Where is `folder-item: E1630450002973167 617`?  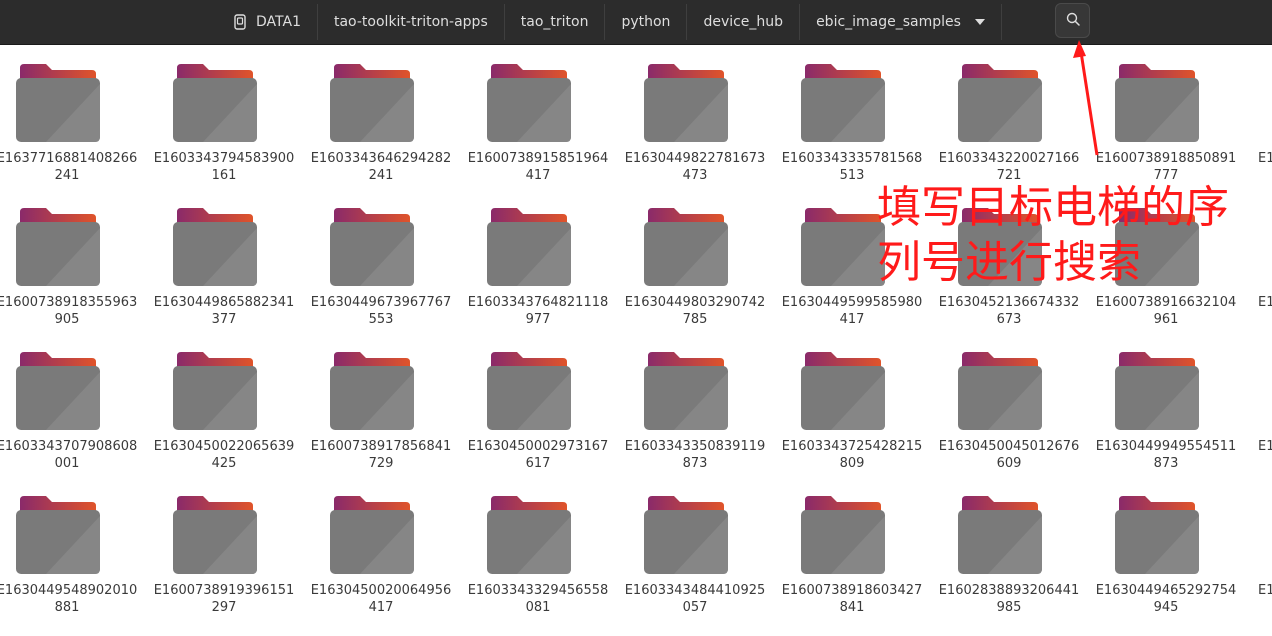
folder-item: E1630450002973167 617 is located at coordinates (538, 402).